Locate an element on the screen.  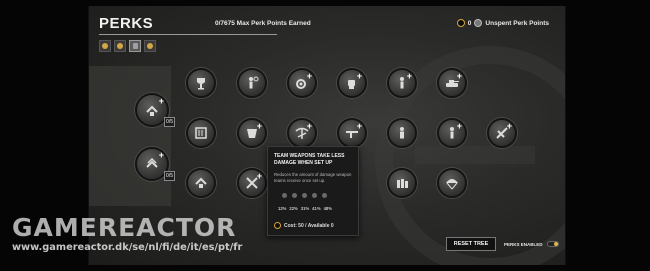
officer-icon is located at coordinates (402, 133).